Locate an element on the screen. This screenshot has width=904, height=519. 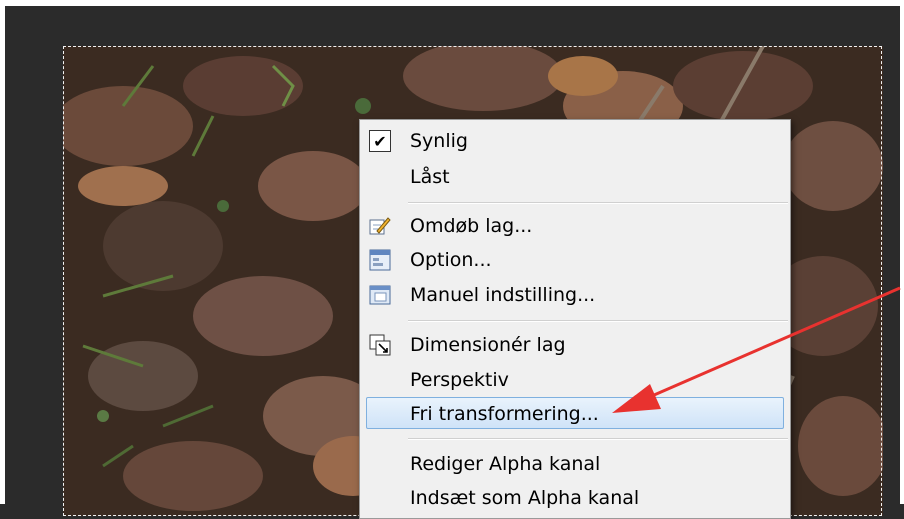
resize-layer-icon is located at coordinates (380, 345).